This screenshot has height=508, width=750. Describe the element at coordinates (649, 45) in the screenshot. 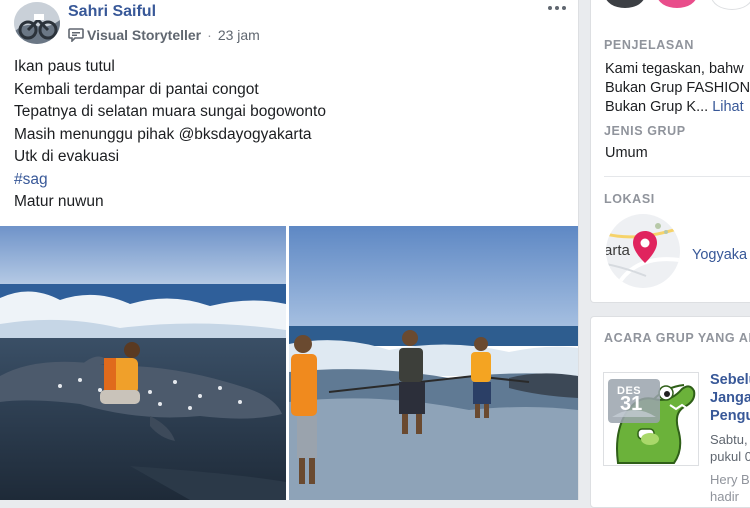

I see `description-heading: PENJELASAN` at that location.